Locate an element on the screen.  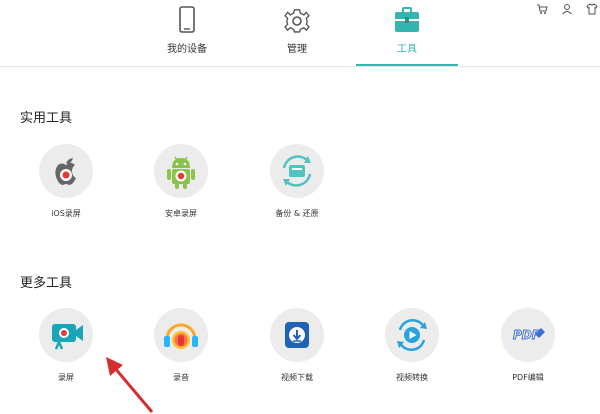
backup-restore-icon is located at coordinates (297, 171).